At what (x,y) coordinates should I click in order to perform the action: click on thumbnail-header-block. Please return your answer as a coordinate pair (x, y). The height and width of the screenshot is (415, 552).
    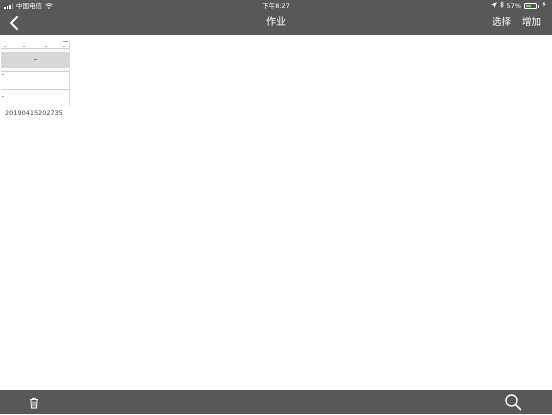
    Looking at the image, I should click on (35, 60).